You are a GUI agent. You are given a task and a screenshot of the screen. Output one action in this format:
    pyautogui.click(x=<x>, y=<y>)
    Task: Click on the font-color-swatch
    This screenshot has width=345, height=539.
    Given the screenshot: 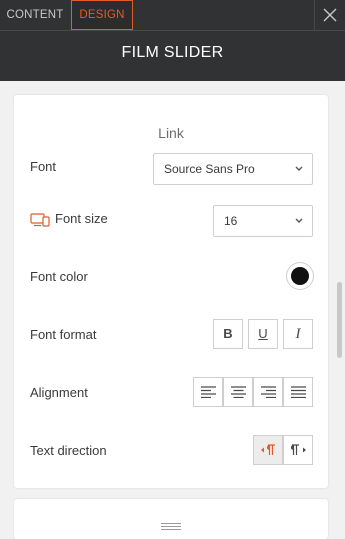 What is the action you would take?
    pyautogui.click(x=300, y=276)
    